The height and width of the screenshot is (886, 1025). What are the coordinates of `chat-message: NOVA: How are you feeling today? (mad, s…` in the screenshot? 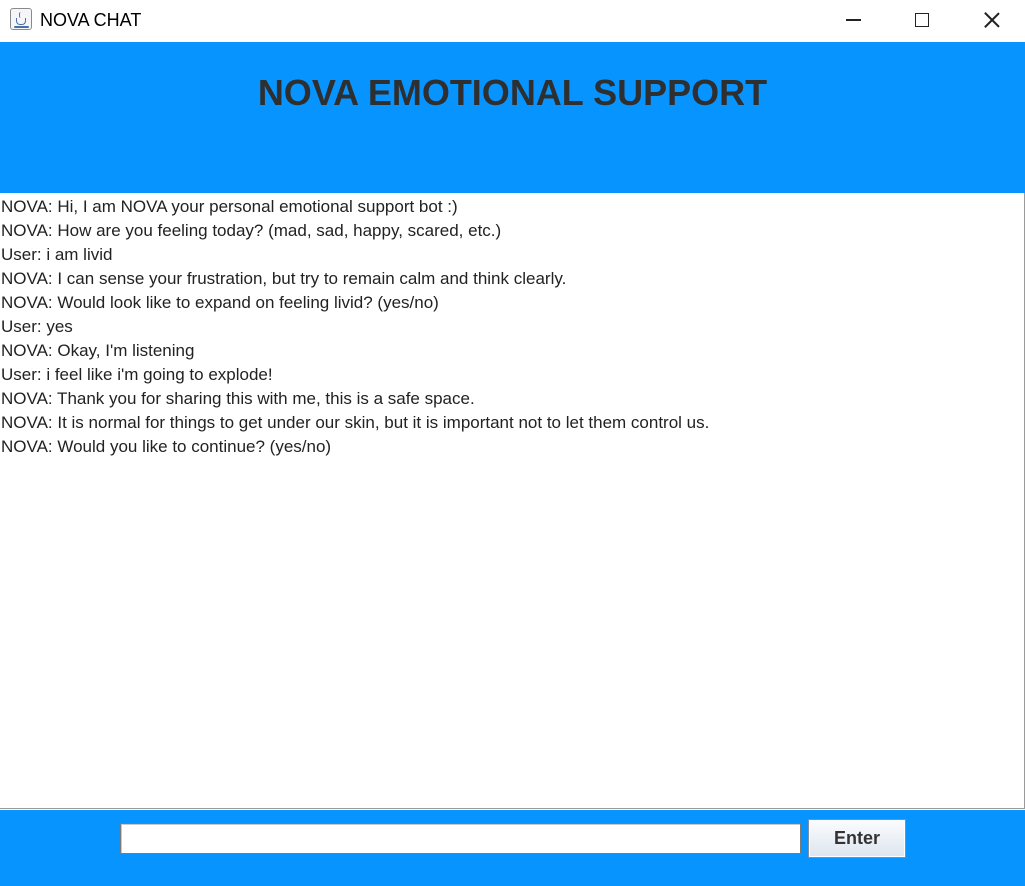 It's located at (251, 230).